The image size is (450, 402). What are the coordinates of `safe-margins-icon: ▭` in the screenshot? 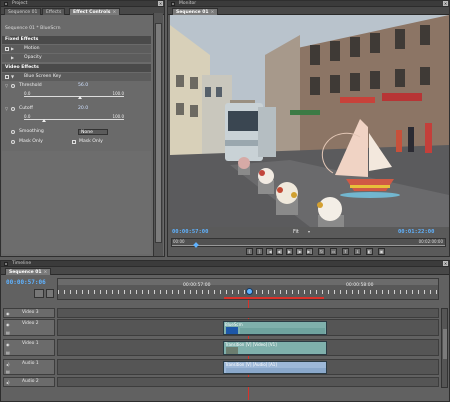 It's located at (333, 251).